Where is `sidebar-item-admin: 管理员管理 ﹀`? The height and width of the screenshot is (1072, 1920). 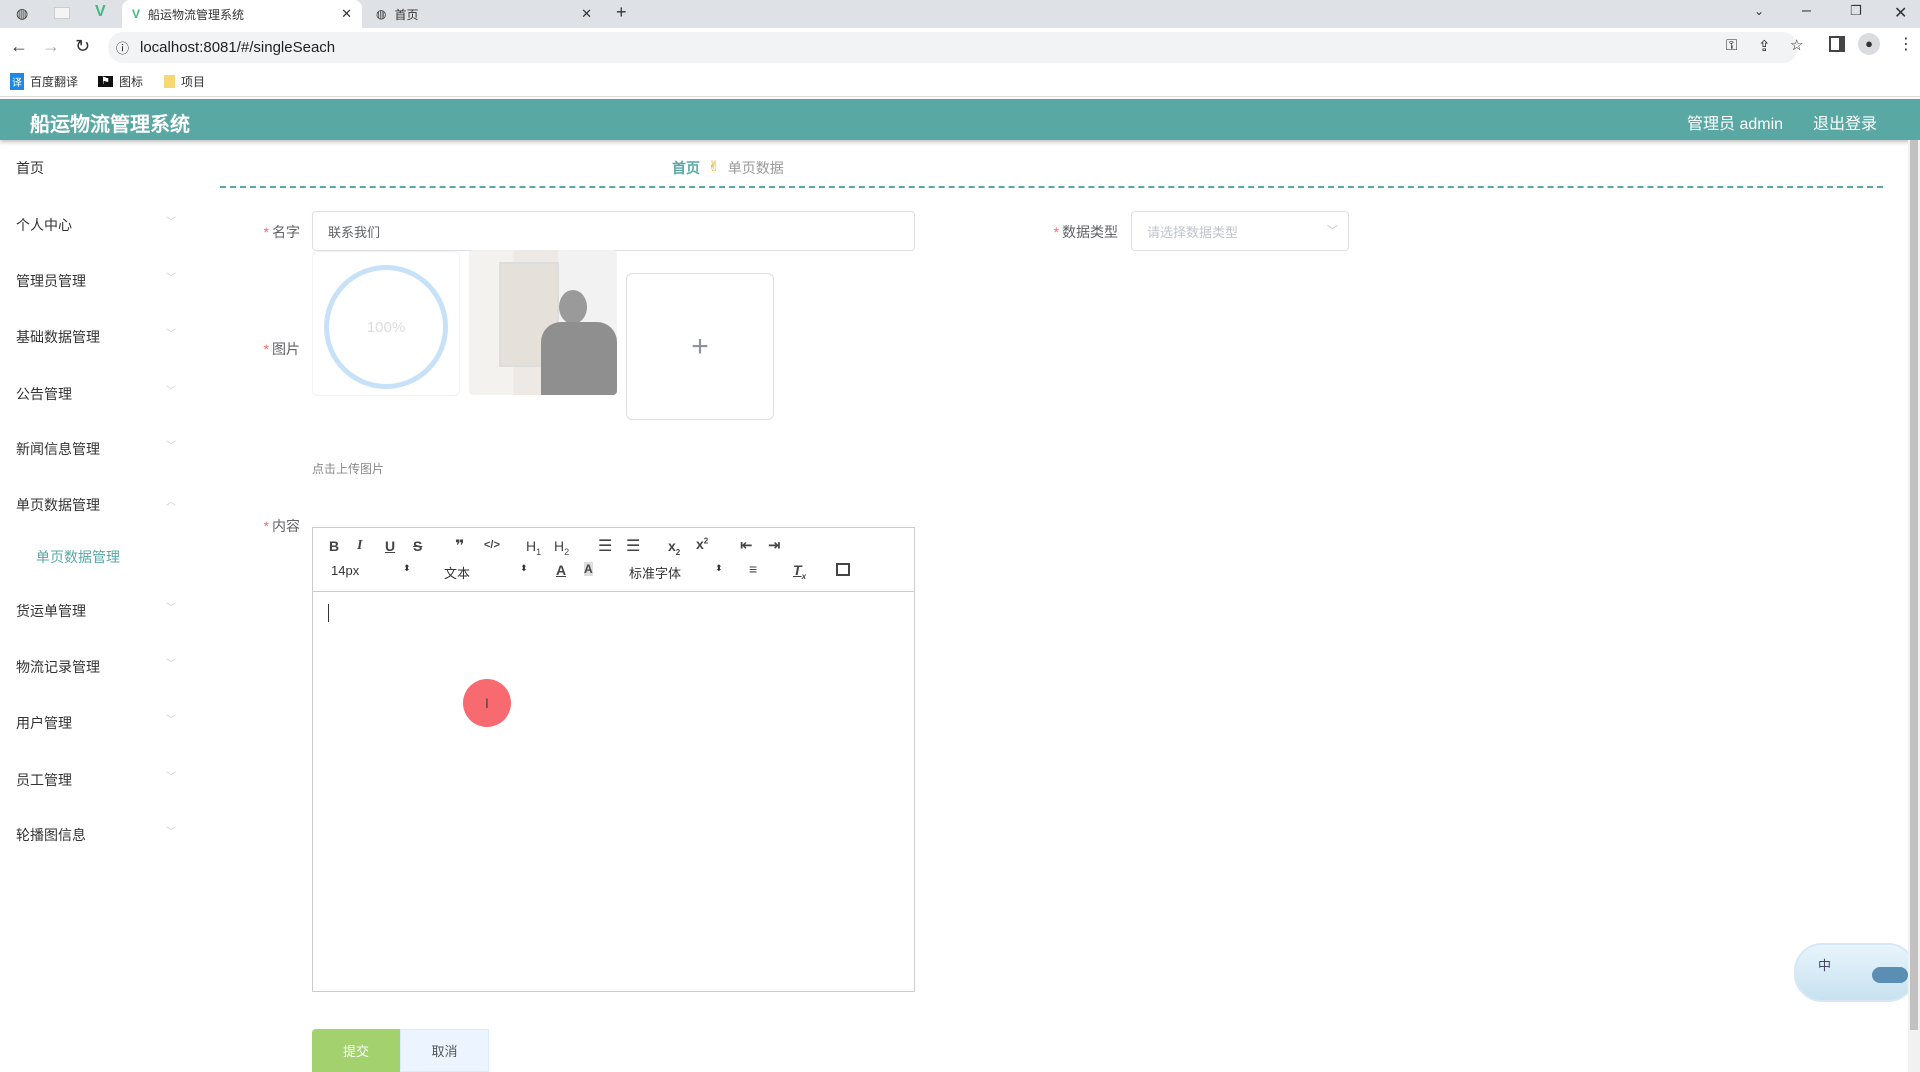 sidebar-item-admin: 管理员管理 ﹀ is located at coordinates (96, 281).